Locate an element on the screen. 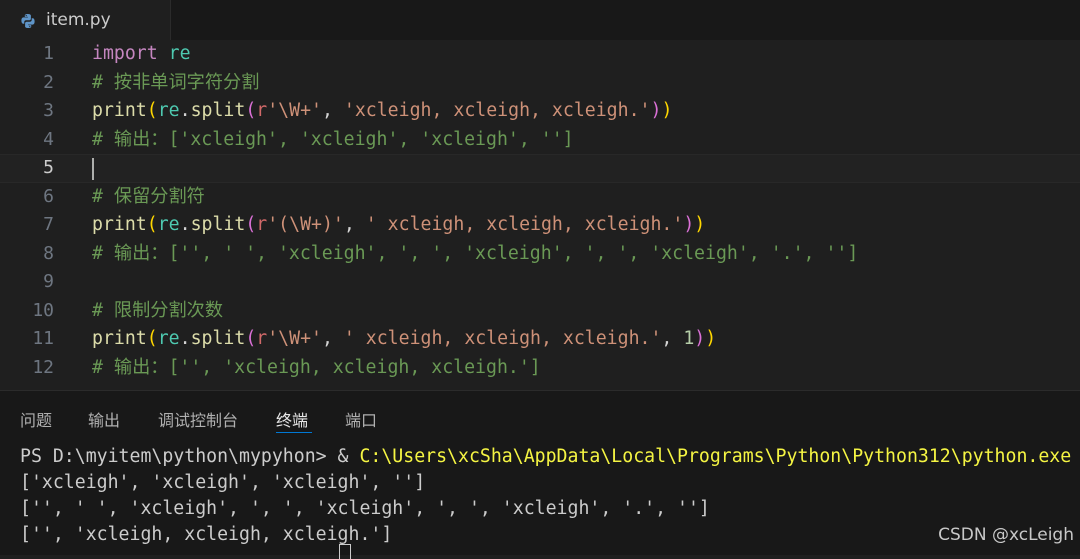  active-tab-indicator is located at coordinates (294, 432).